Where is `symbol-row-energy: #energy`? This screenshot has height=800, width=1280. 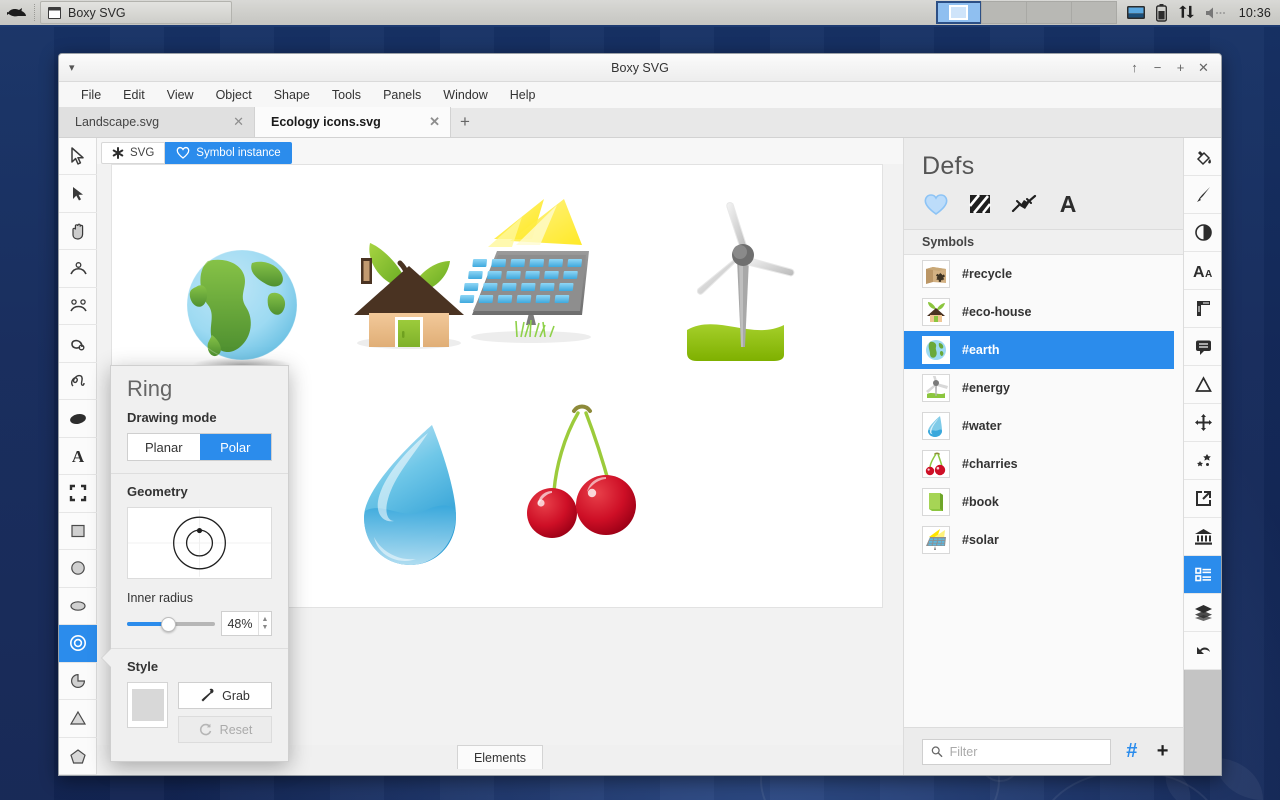
symbol-row-energy: #energy is located at coordinates (1043, 388).